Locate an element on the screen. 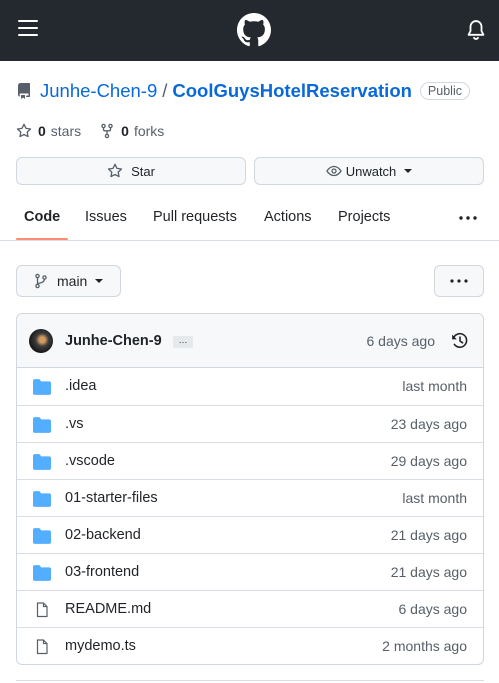 The image size is (499, 683). file-row: .vscode 29 days ago is located at coordinates (250, 460).